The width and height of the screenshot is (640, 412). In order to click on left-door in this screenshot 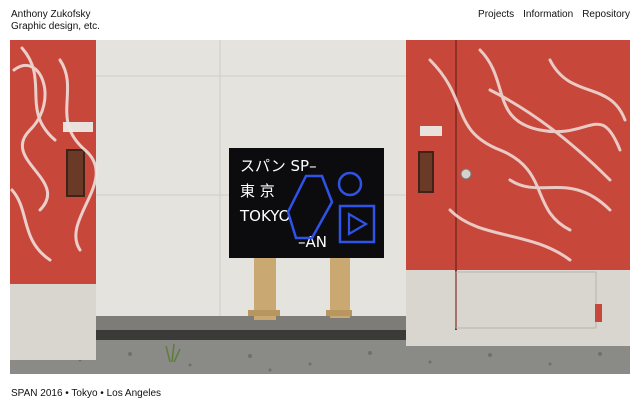, I will do `click(54, 200)`.